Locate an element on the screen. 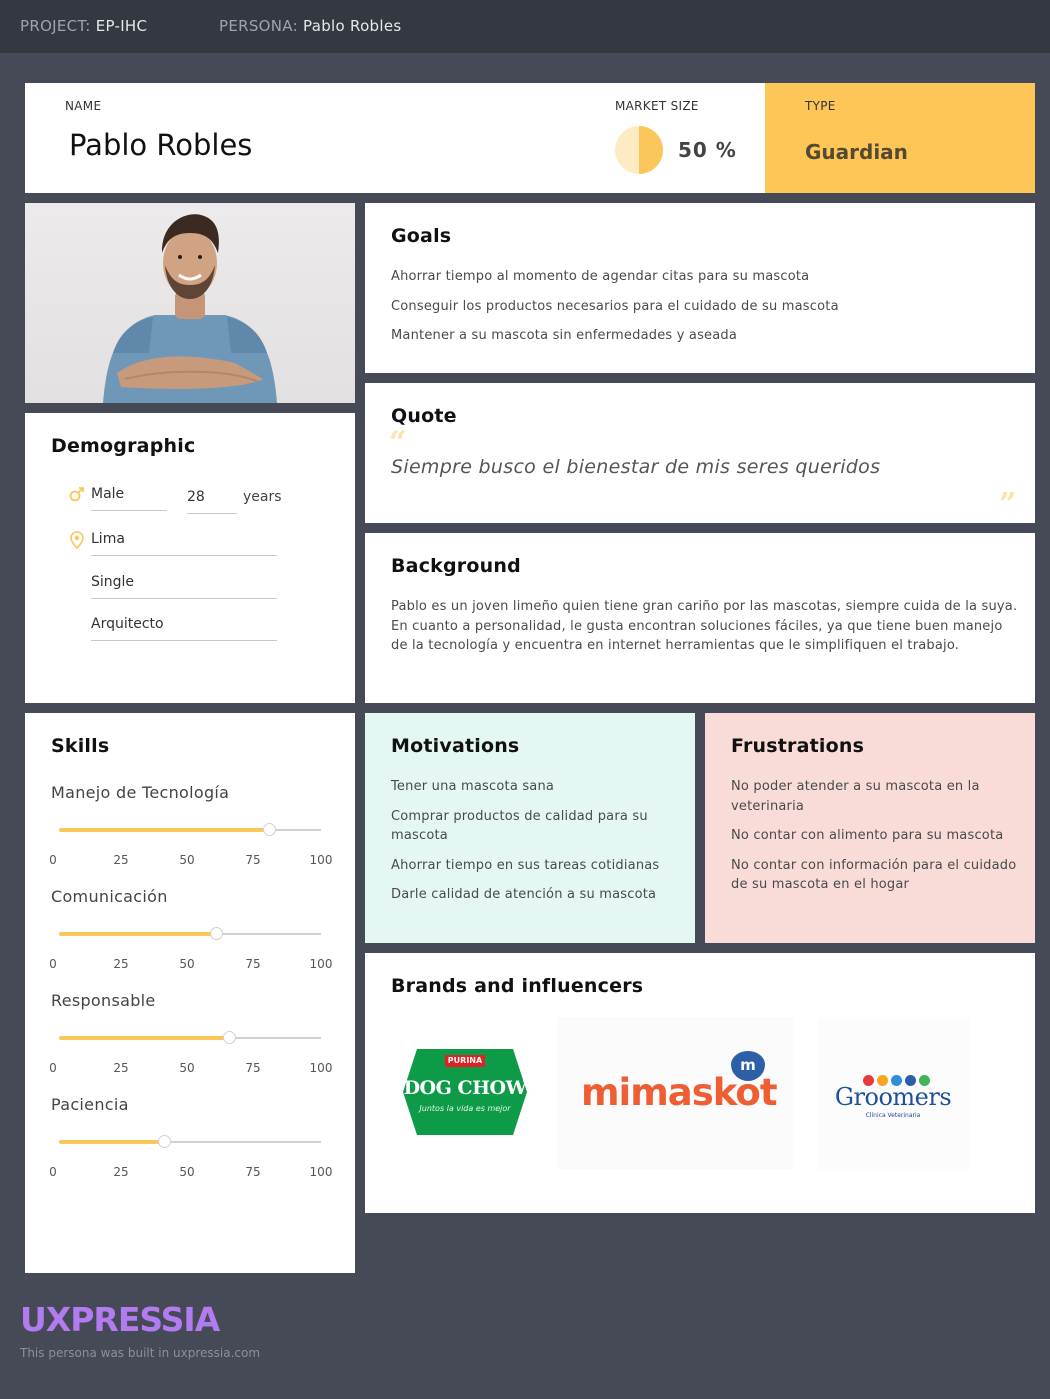  open-quote-icon: “ is located at coordinates (398, 442).